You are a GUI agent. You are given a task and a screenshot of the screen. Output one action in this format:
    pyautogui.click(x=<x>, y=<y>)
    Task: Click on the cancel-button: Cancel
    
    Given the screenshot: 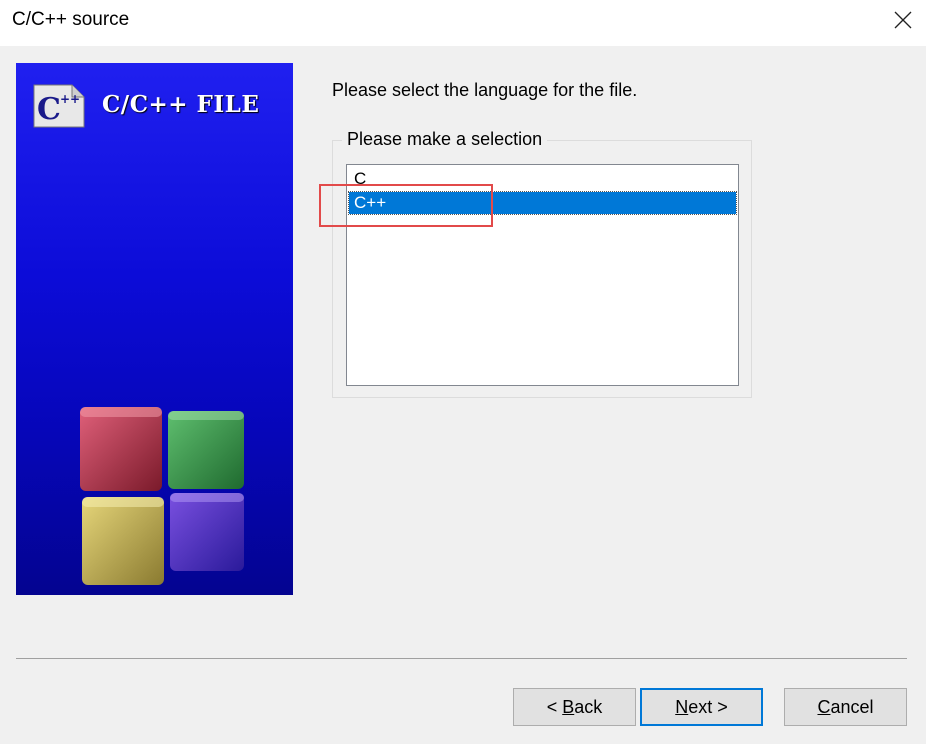 What is the action you would take?
    pyautogui.click(x=845, y=707)
    